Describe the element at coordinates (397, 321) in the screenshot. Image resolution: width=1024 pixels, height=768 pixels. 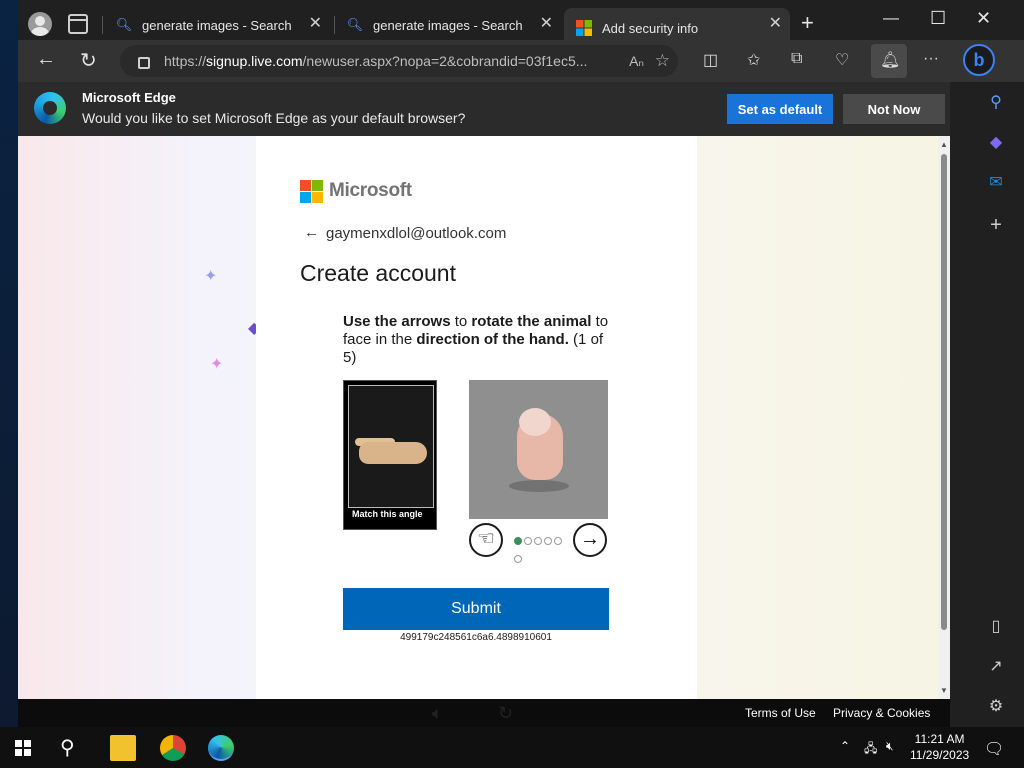
I see `instr-bold-1: Use the arrows` at that location.